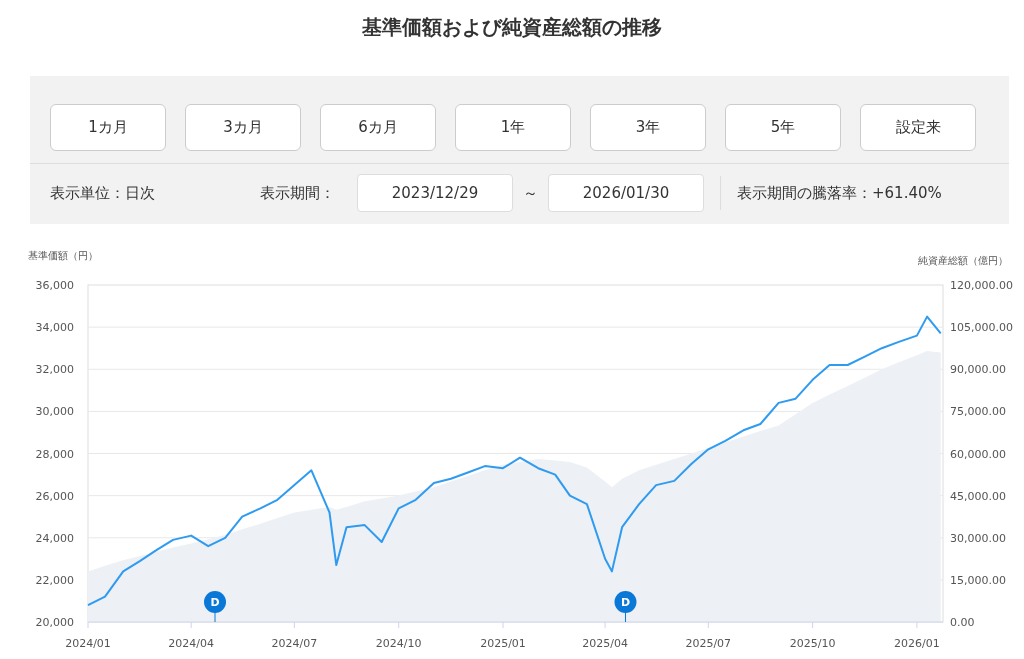 The width and height of the screenshot is (1024, 659). I want to click on end-date-field: 2026/01/30, so click(626, 193).